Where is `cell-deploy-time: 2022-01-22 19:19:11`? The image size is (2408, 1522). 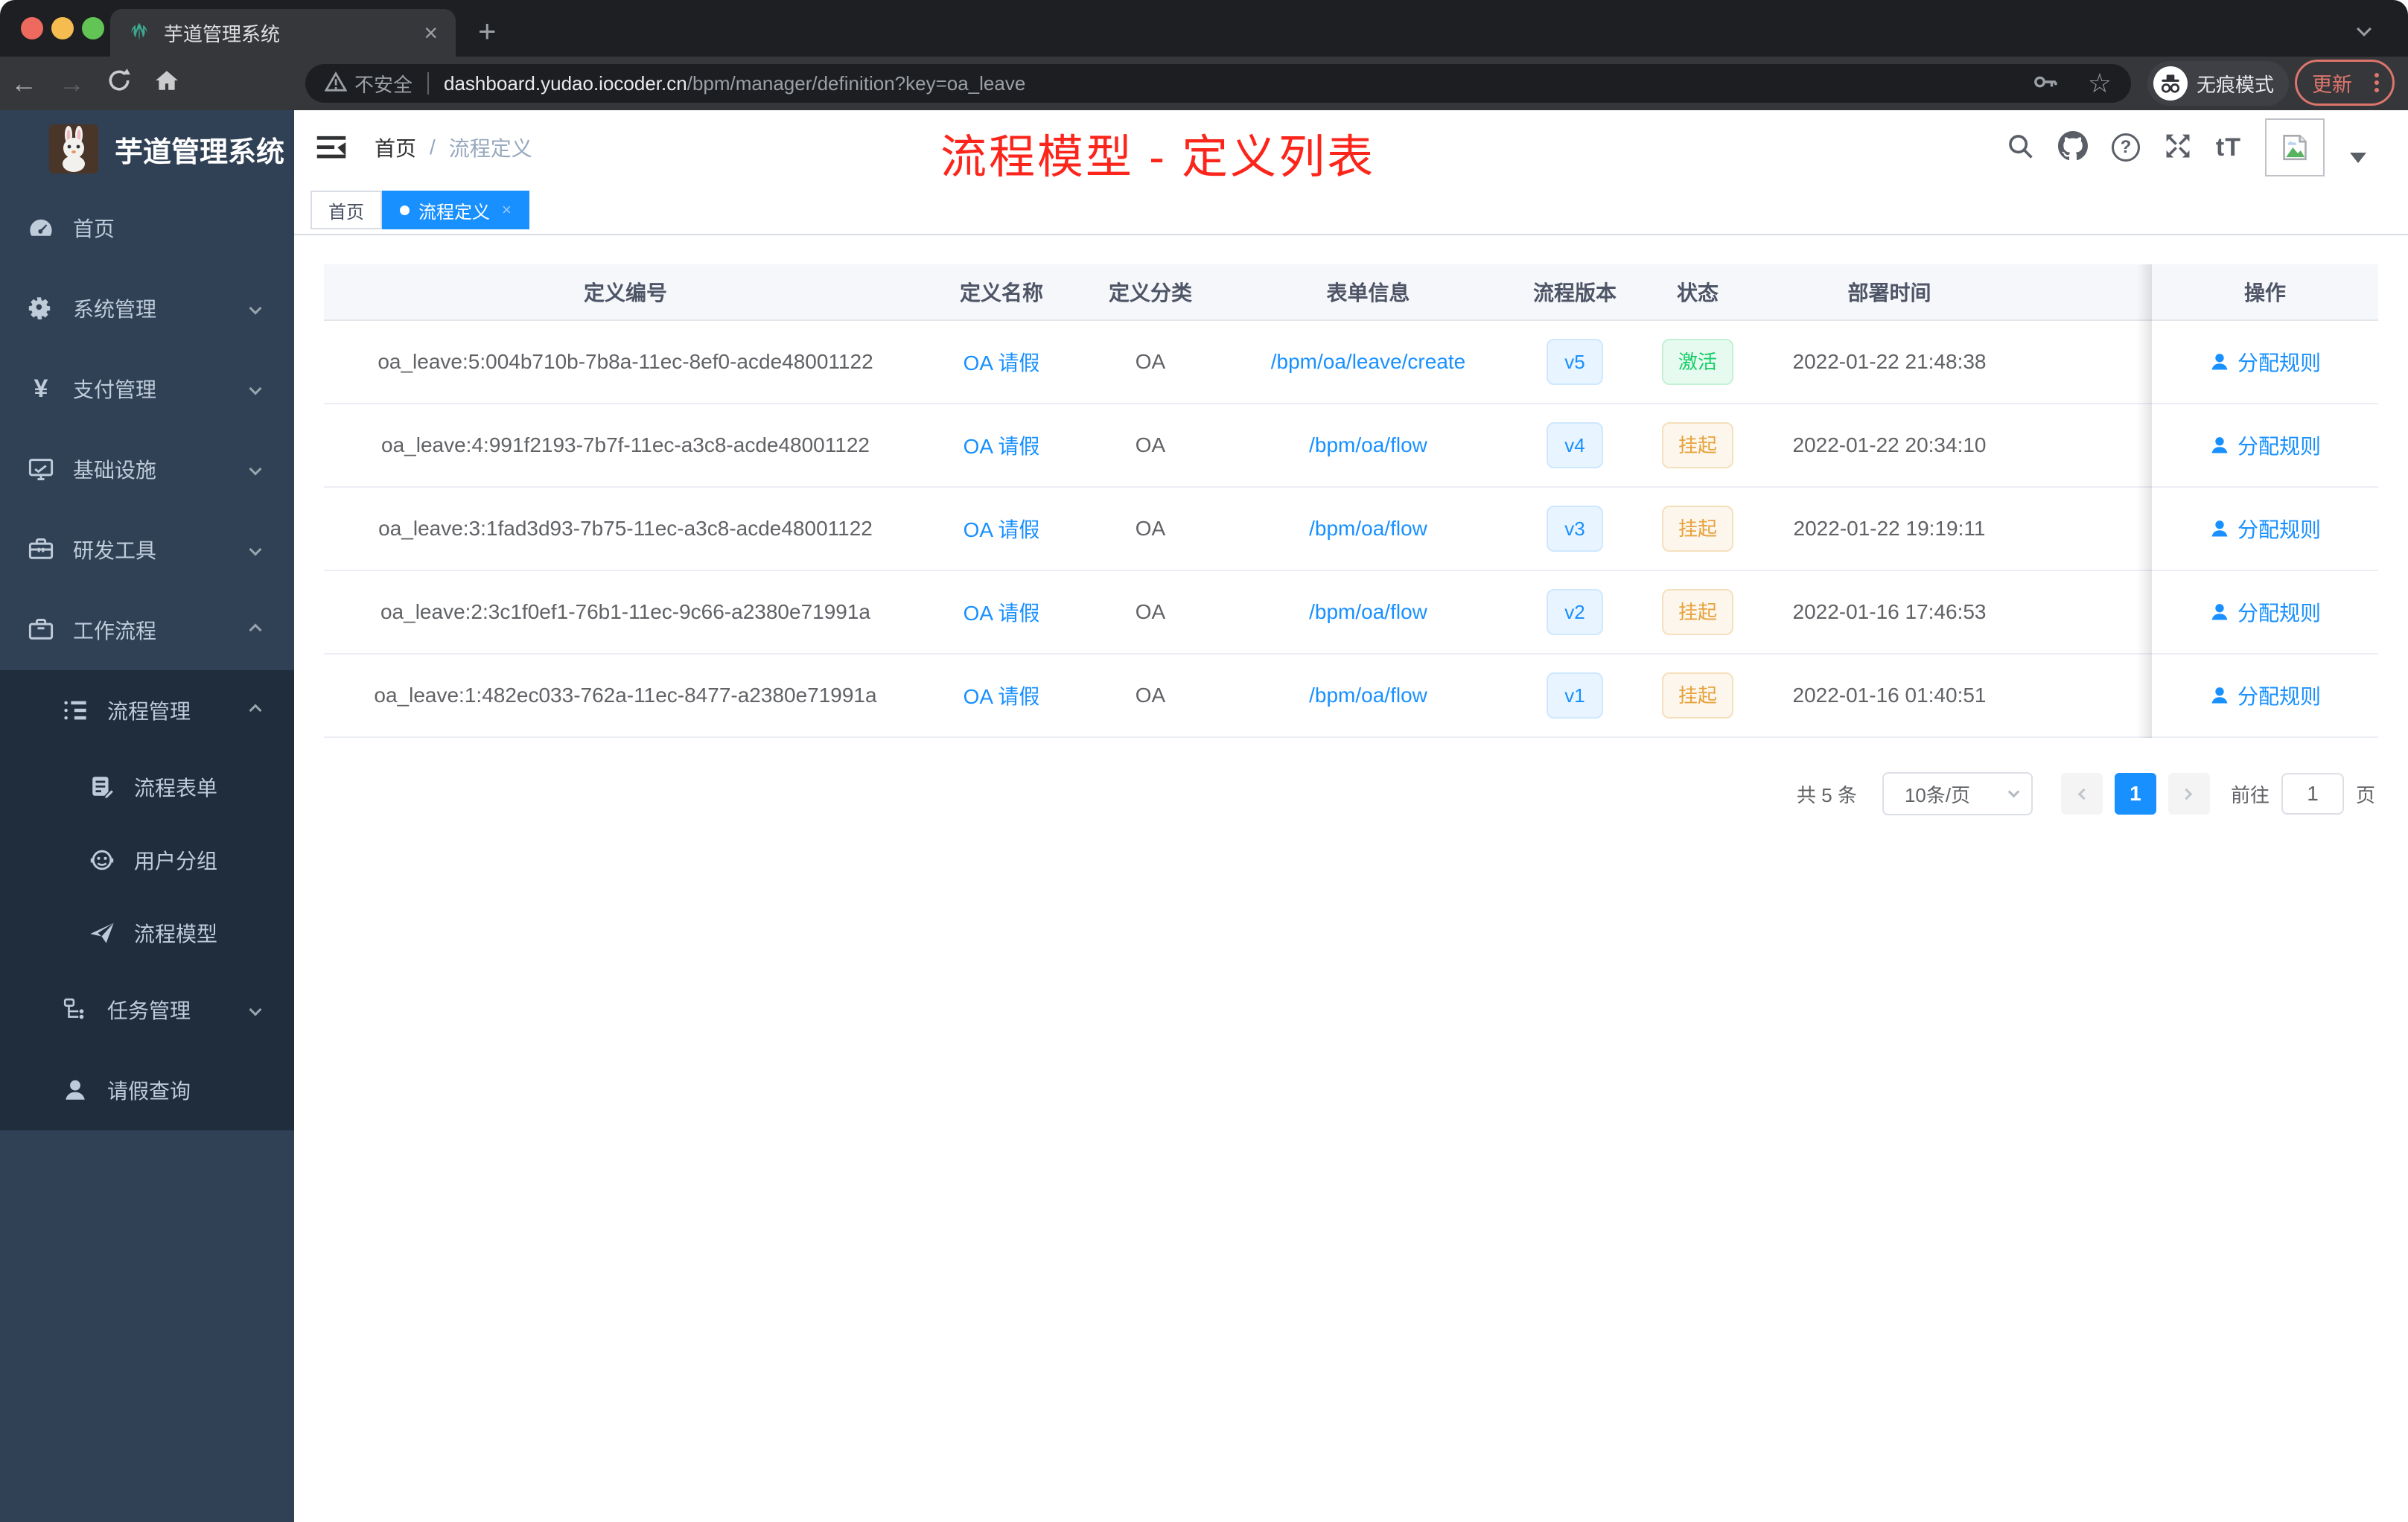
cell-deploy-time: 2022-01-22 19:19:11 is located at coordinates (1889, 528).